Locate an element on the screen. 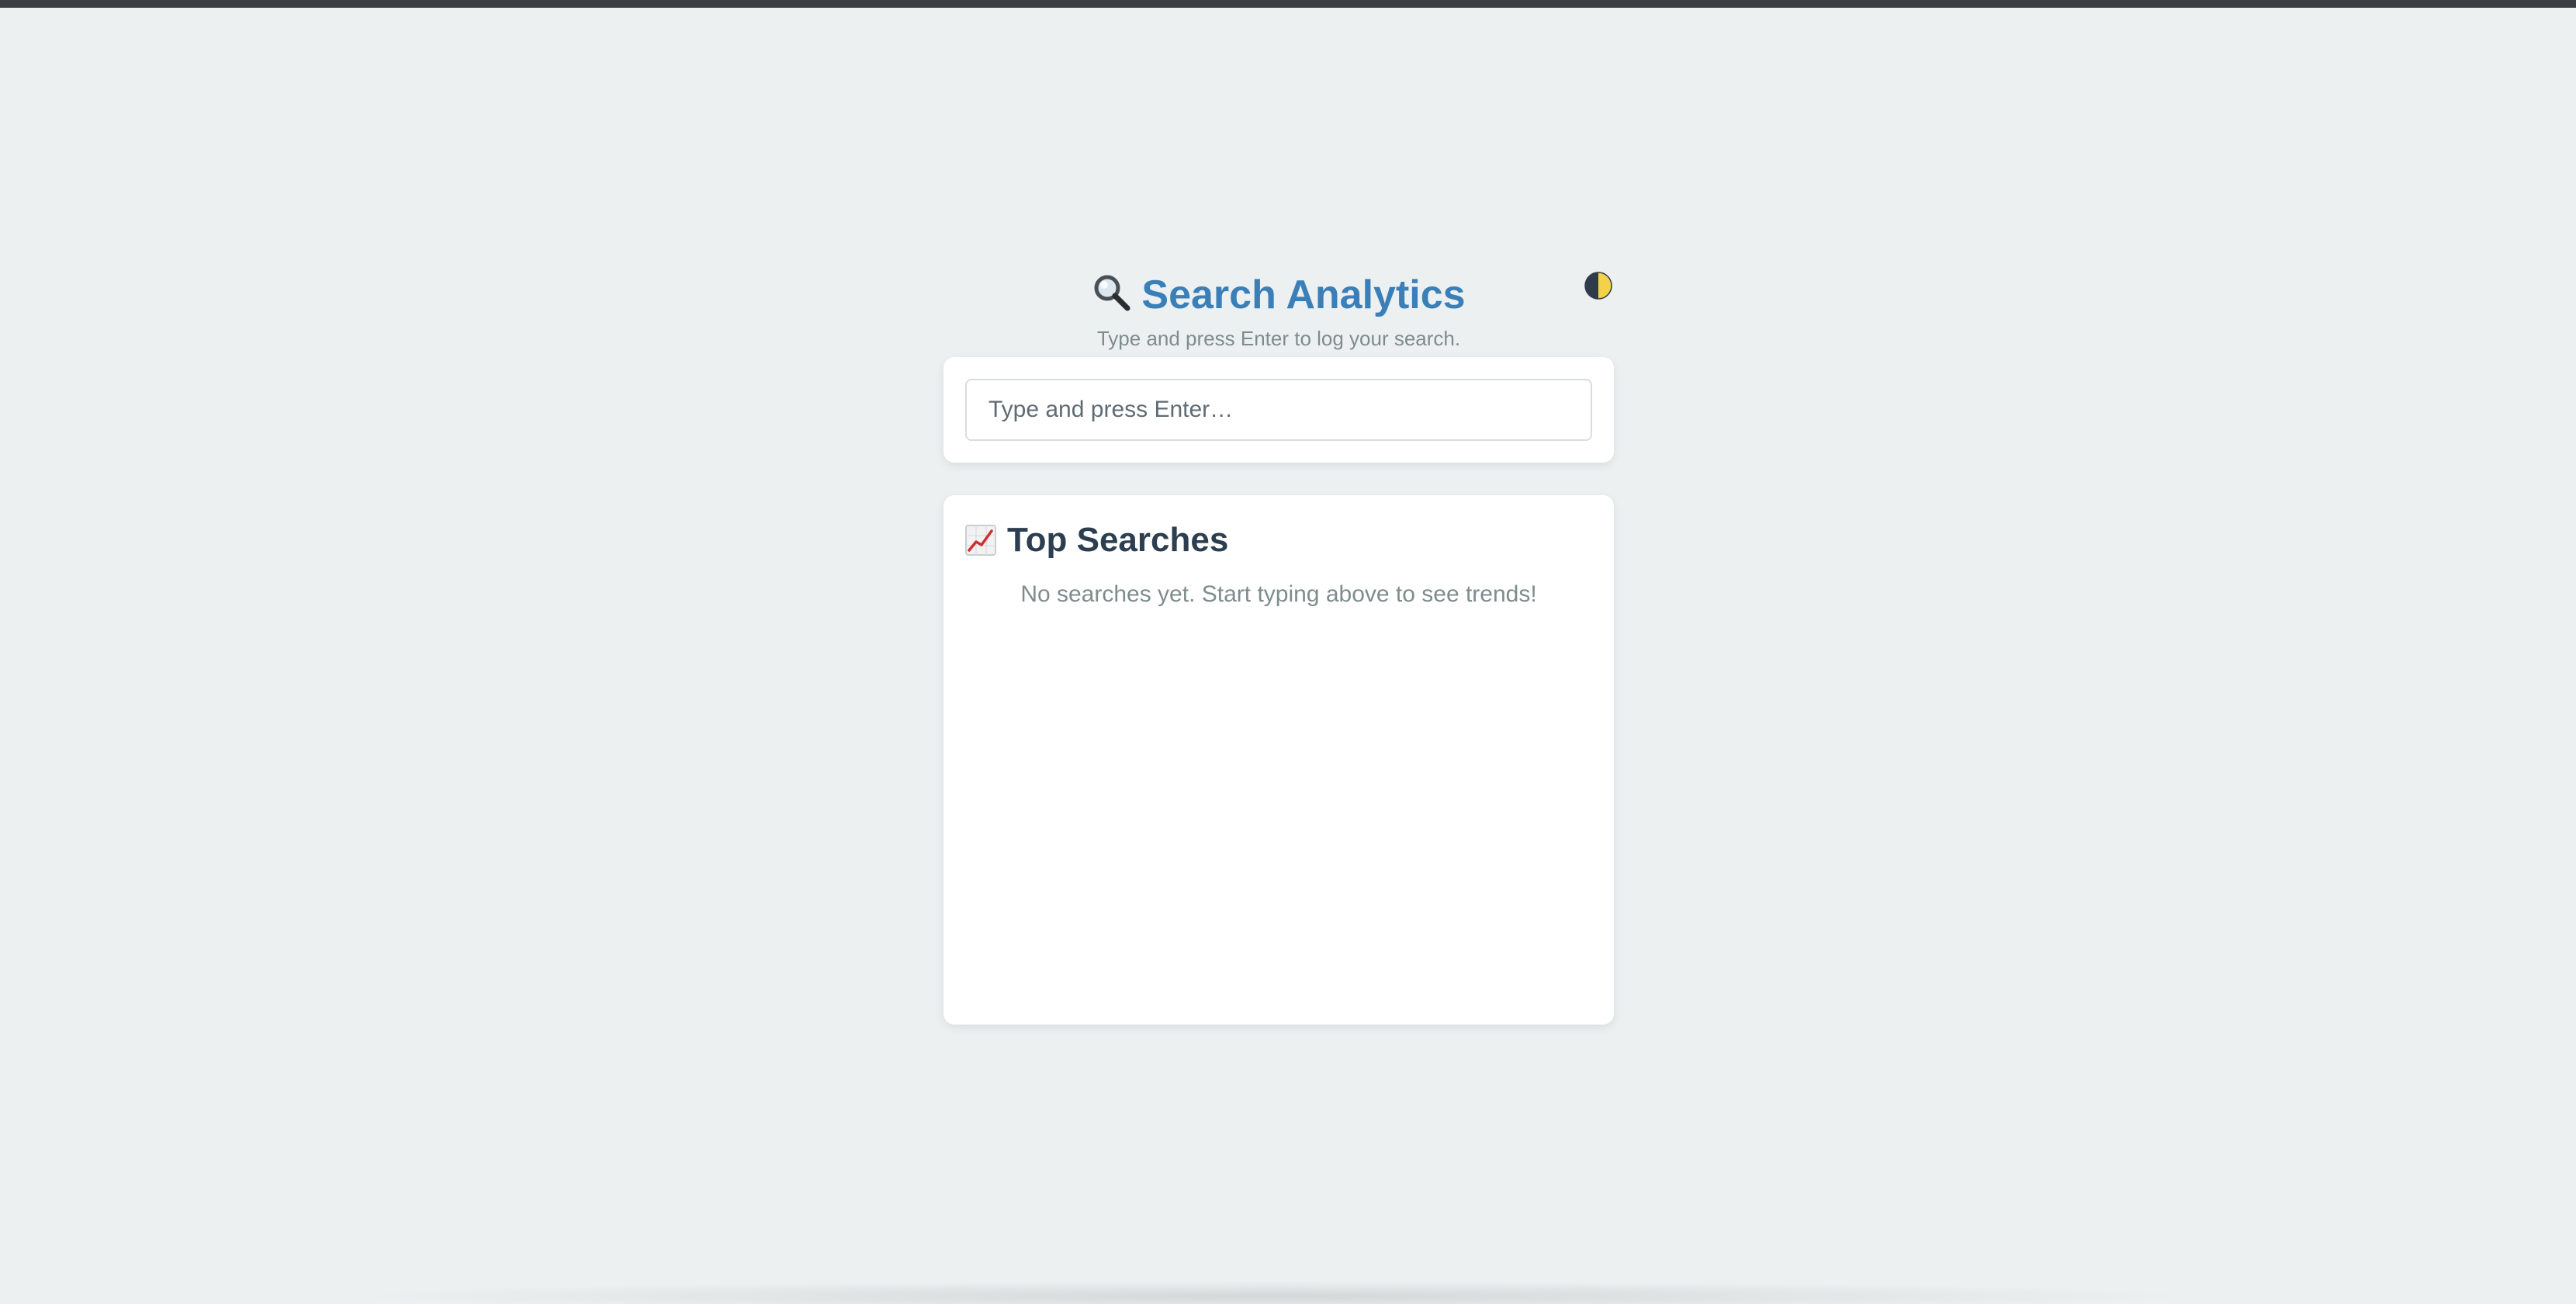 This screenshot has width=2576, height=1304. page-title: Search Analytics is located at coordinates (1278, 295).